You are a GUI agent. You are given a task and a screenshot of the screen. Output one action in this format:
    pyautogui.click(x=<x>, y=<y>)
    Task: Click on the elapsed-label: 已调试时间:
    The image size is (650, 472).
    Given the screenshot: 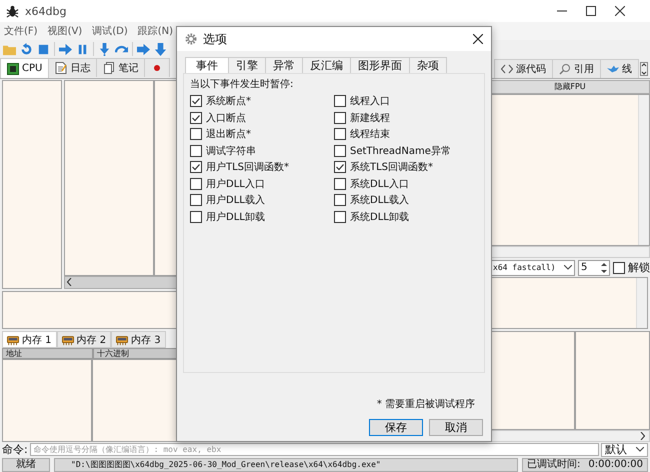 What is the action you would take?
    pyautogui.click(x=553, y=465)
    